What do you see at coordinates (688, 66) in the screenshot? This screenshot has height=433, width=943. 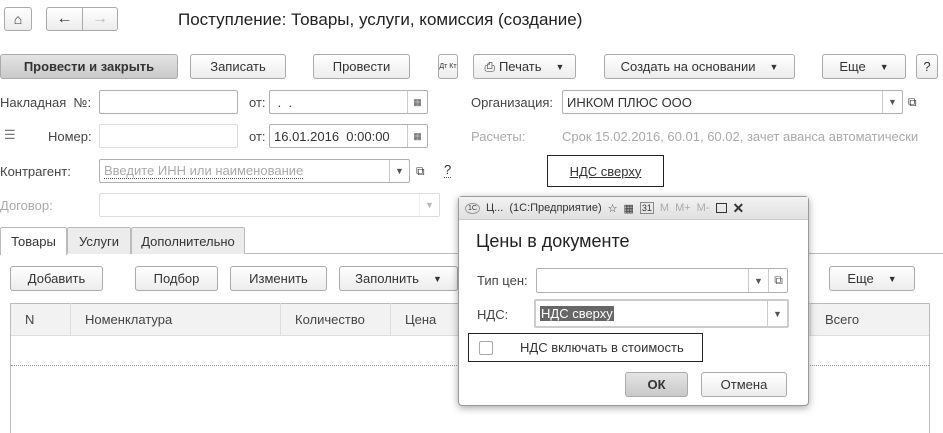 I see `create-based-label: Создать на основании` at bounding box center [688, 66].